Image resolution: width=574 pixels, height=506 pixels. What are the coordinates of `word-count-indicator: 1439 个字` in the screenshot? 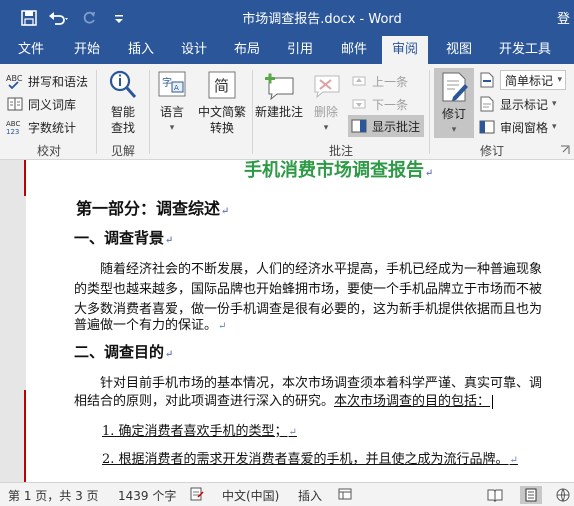 It's located at (147, 495).